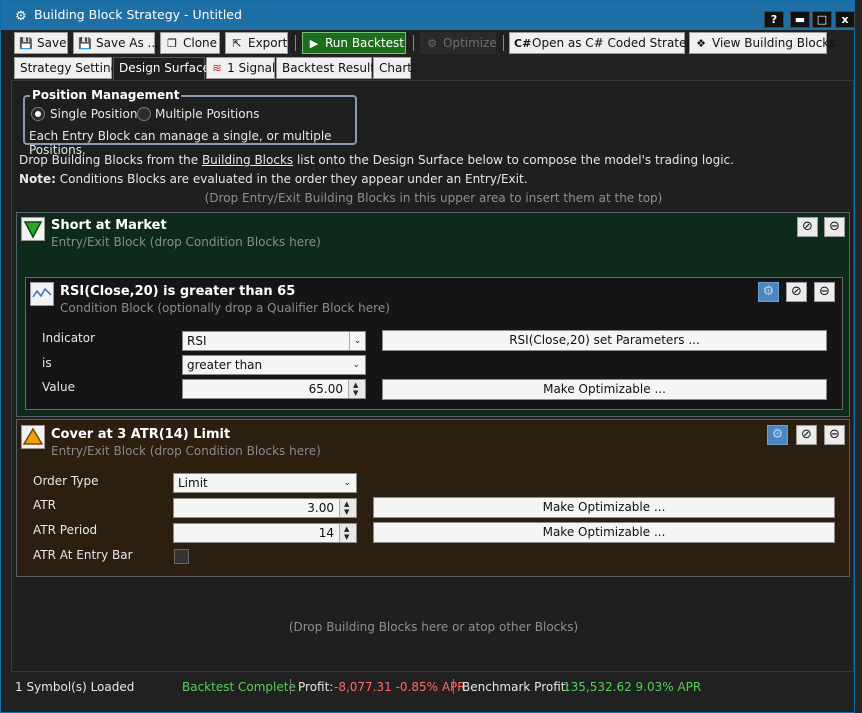 This screenshot has width=862, height=713. What do you see at coordinates (265, 533) in the screenshot?
I see `atr-period-input: 14 ▲ ▼` at bounding box center [265, 533].